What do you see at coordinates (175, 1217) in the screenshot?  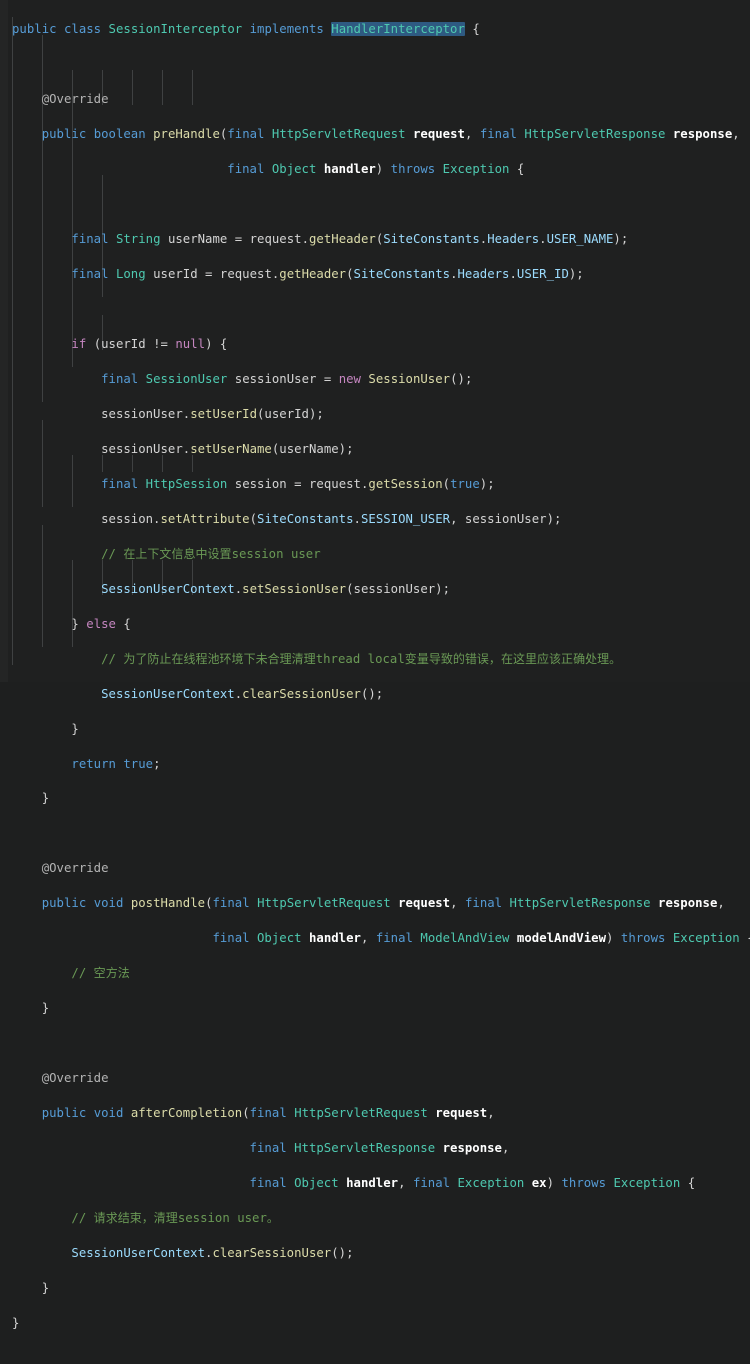 I see `code-comment: // 请求结束，清理session user。` at bounding box center [175, 1217].